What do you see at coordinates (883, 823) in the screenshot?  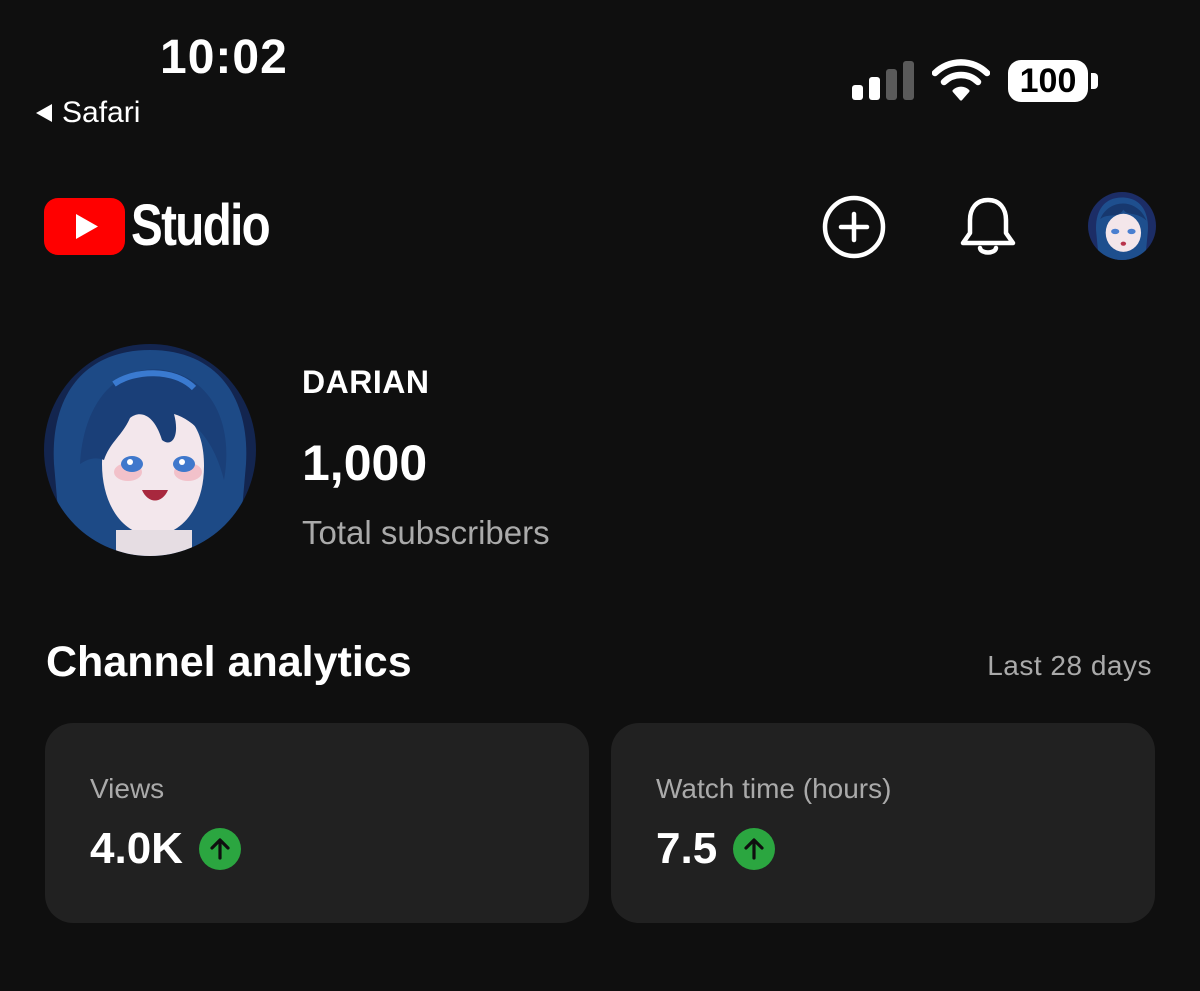 I see `watch-time-card: Watch time (hours) 7.5` at bounding box center [883, 823].